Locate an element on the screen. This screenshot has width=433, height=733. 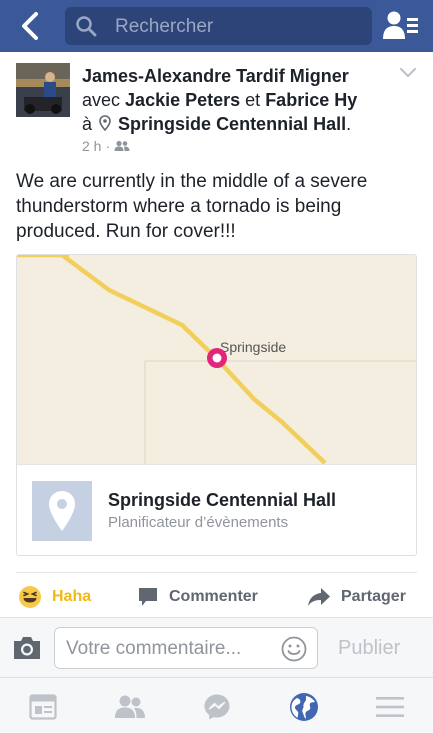
search-input: Rechercher is located at coordinates (218, 26).